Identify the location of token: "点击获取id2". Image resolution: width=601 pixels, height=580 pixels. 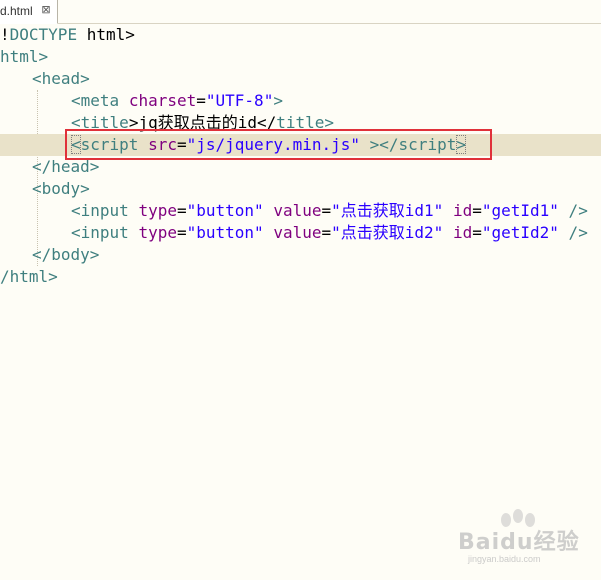
(387, 232).